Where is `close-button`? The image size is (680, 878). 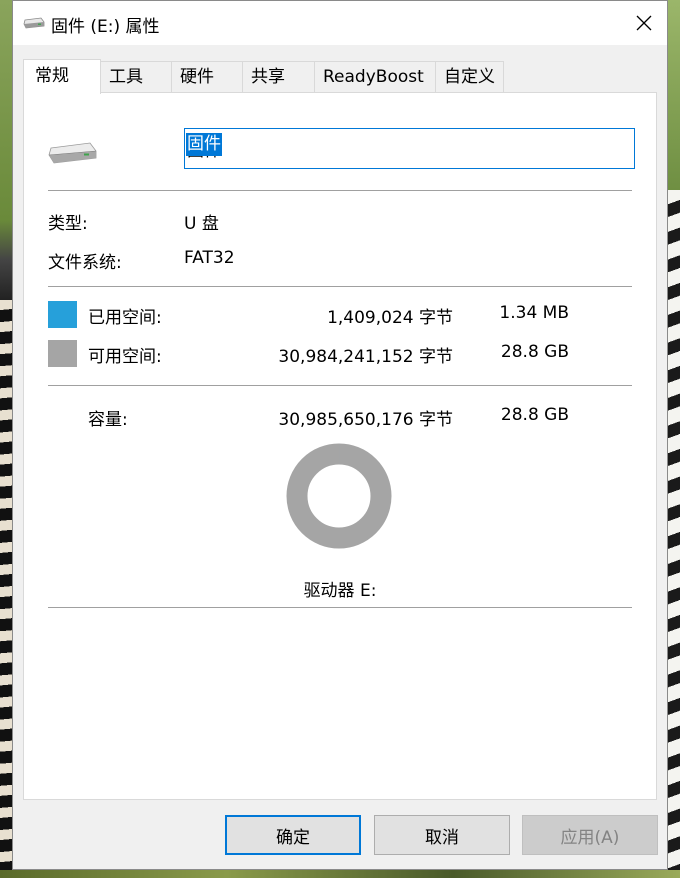 close-button is located at coordinates (644, 23).